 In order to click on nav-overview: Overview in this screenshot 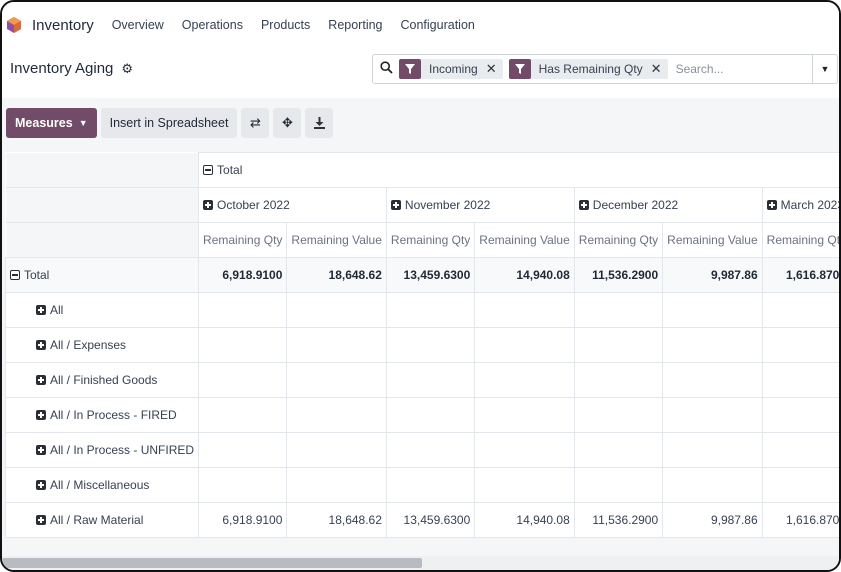, I will do `click(138, 25)`.